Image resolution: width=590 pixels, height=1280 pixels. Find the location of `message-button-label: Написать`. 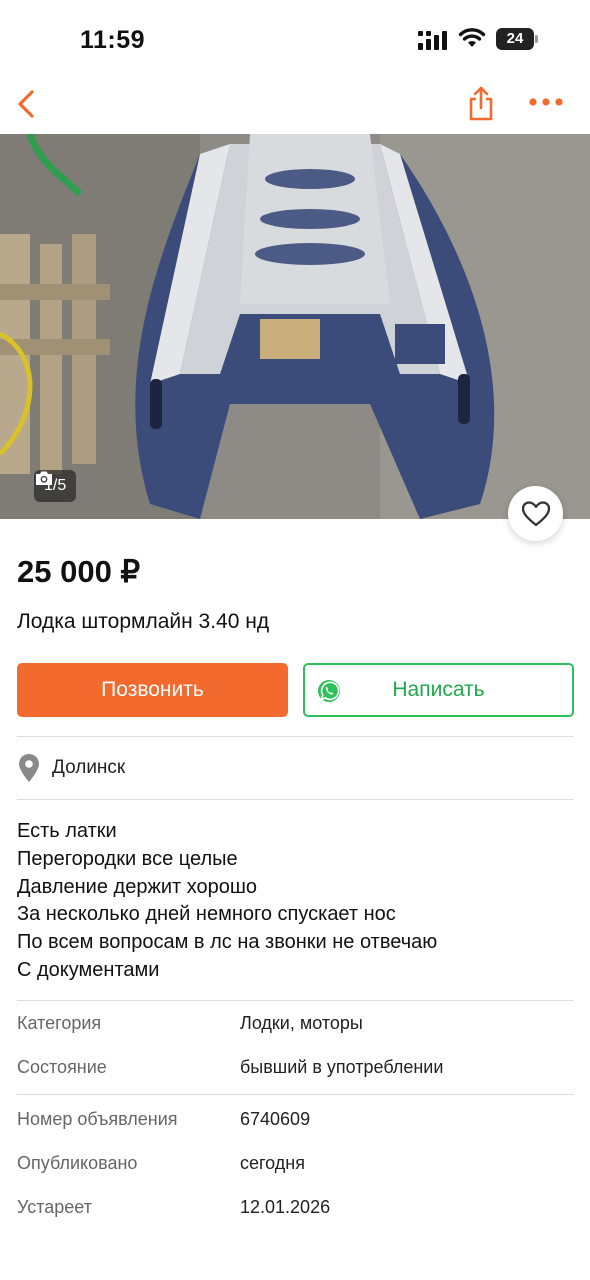

message-button-label: Написать is located at coordinates (438, 689).